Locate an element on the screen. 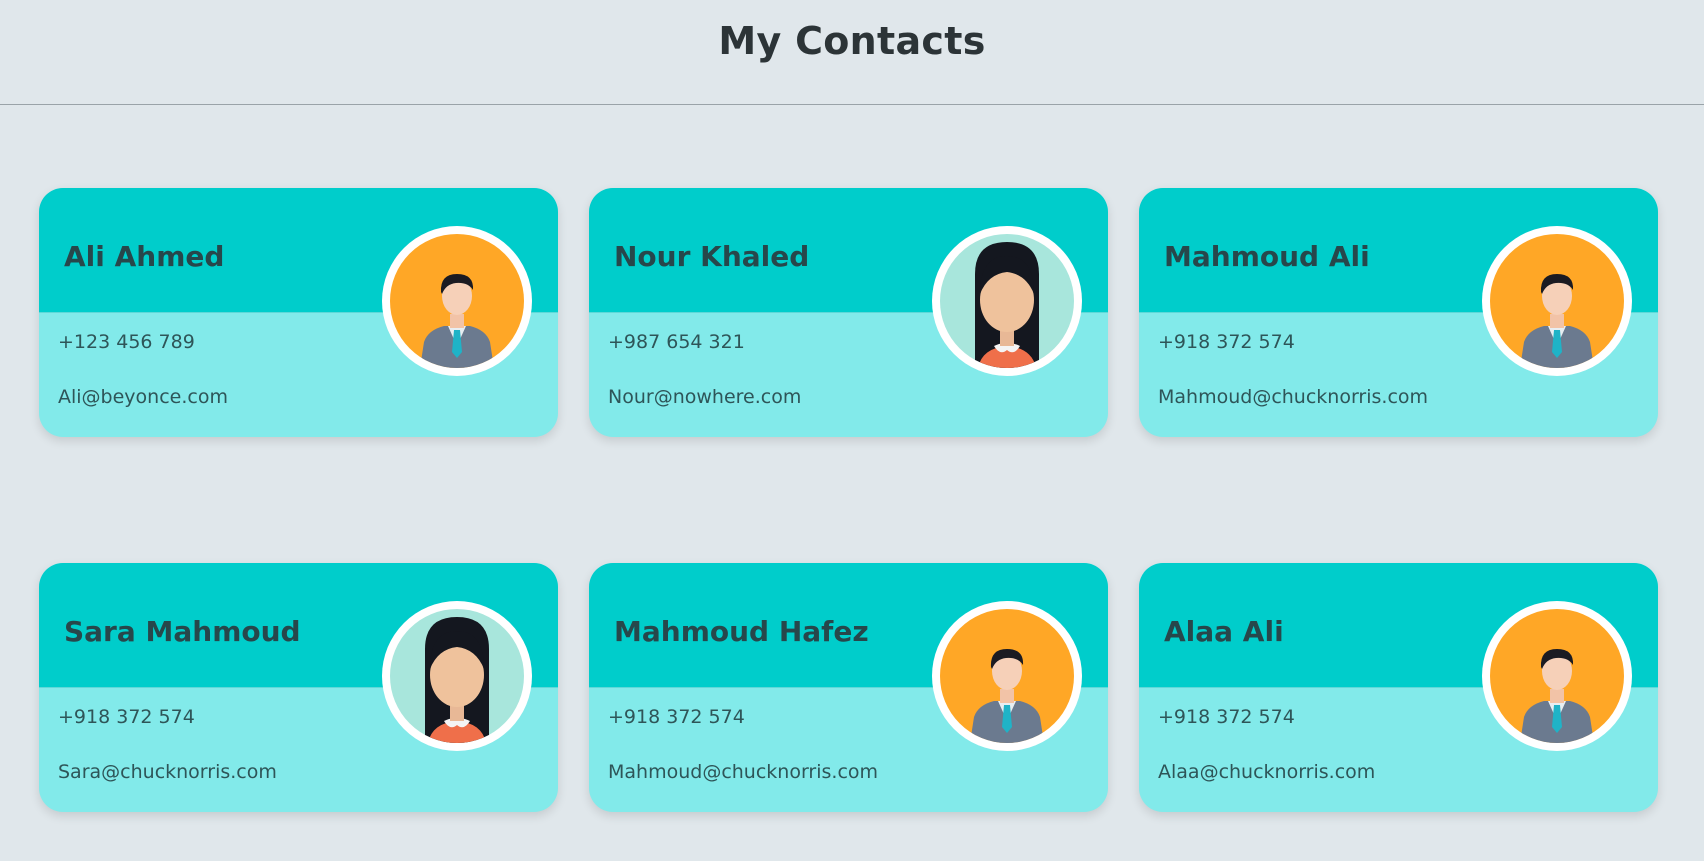  page-header: My Contacts is located at coordinates (852, 52).